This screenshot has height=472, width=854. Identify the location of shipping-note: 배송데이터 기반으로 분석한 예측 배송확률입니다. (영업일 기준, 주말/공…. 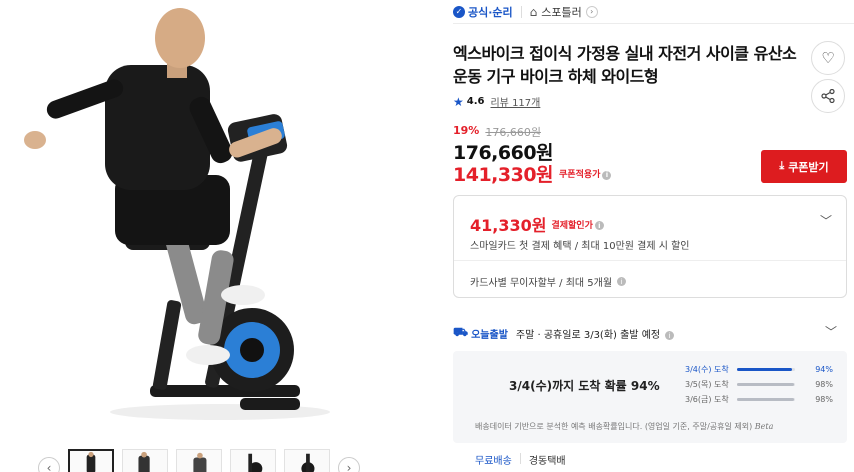
(624, 426).